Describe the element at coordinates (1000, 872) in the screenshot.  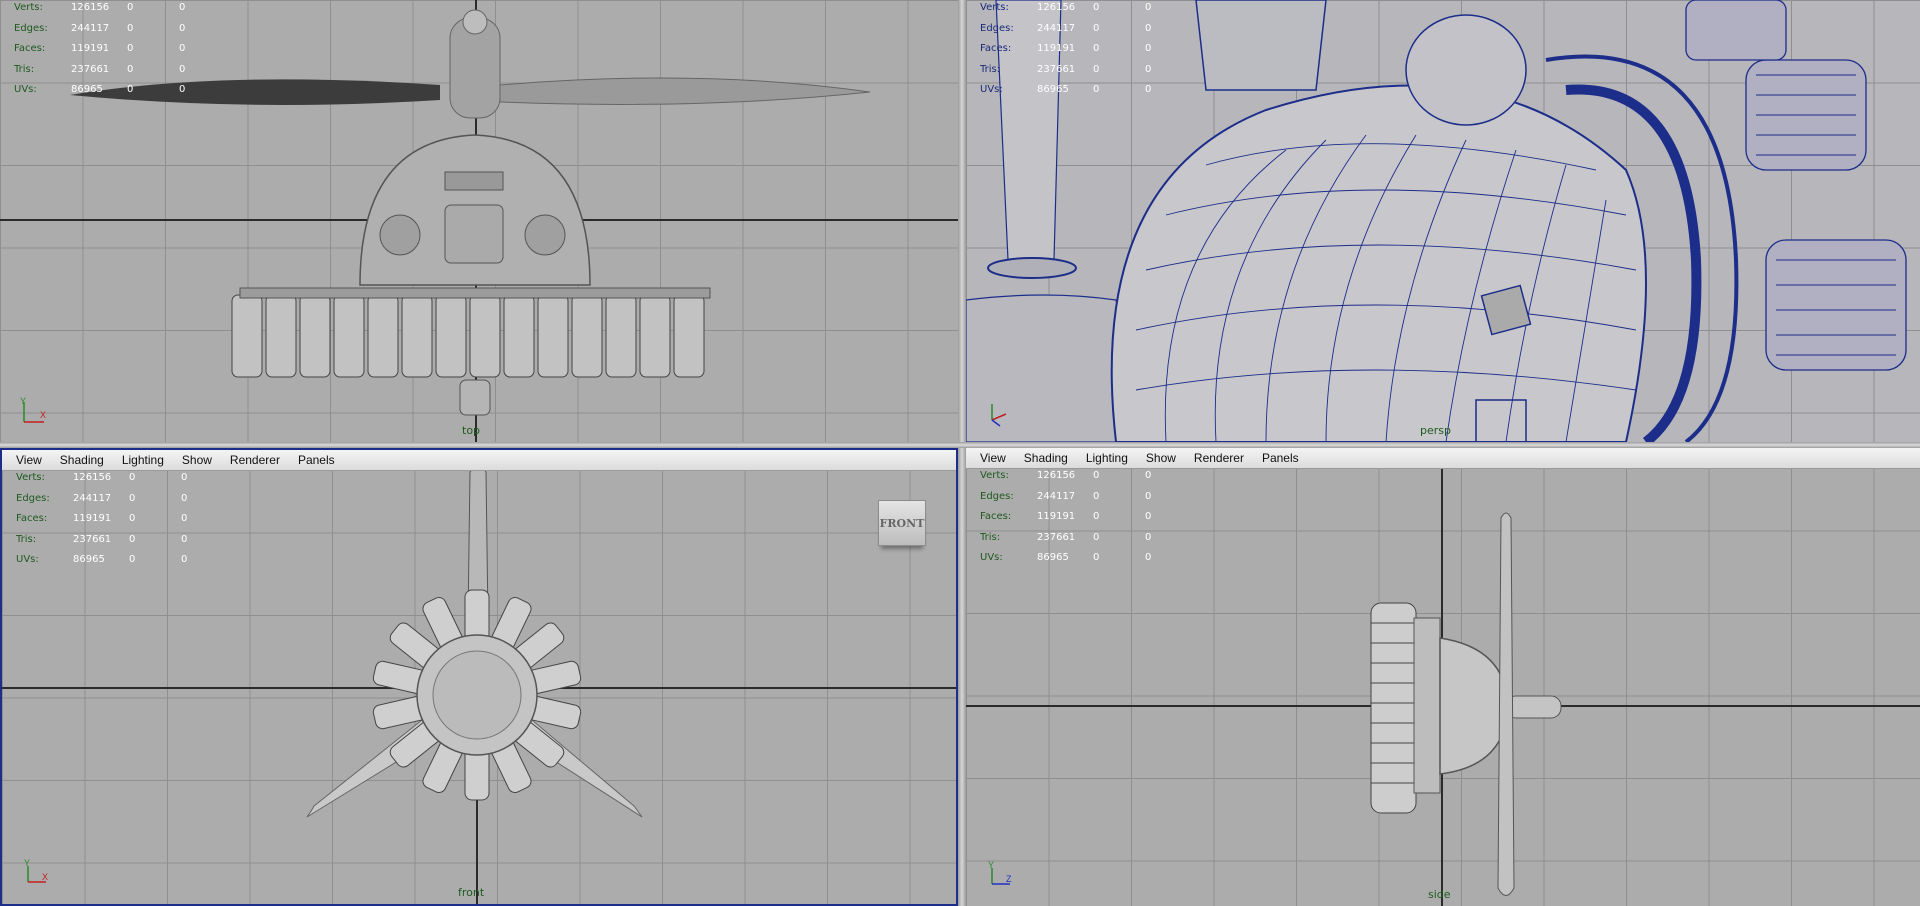
I see `axis-gizmo-icon: Y Z` at that location.